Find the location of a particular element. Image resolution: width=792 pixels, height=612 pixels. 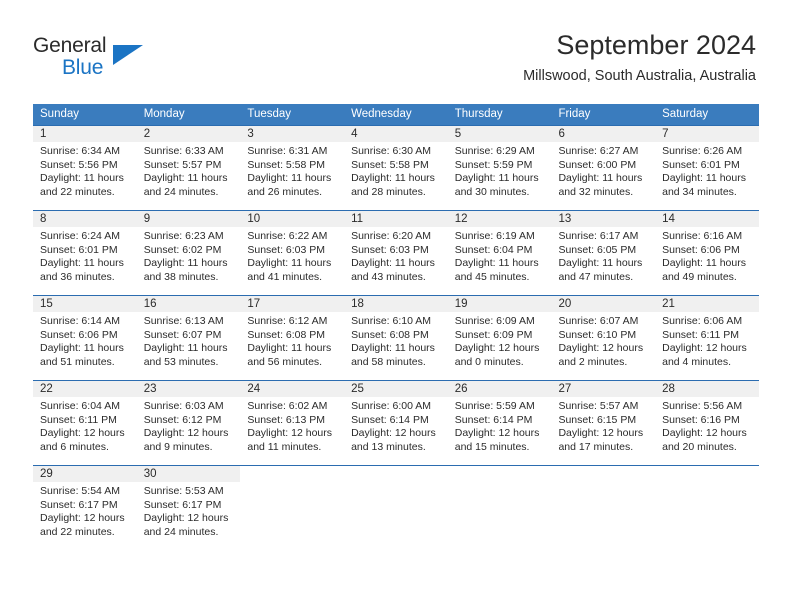

sunrise-text: Sunrise: 6:10 AM is located at coordinates (391, 321).